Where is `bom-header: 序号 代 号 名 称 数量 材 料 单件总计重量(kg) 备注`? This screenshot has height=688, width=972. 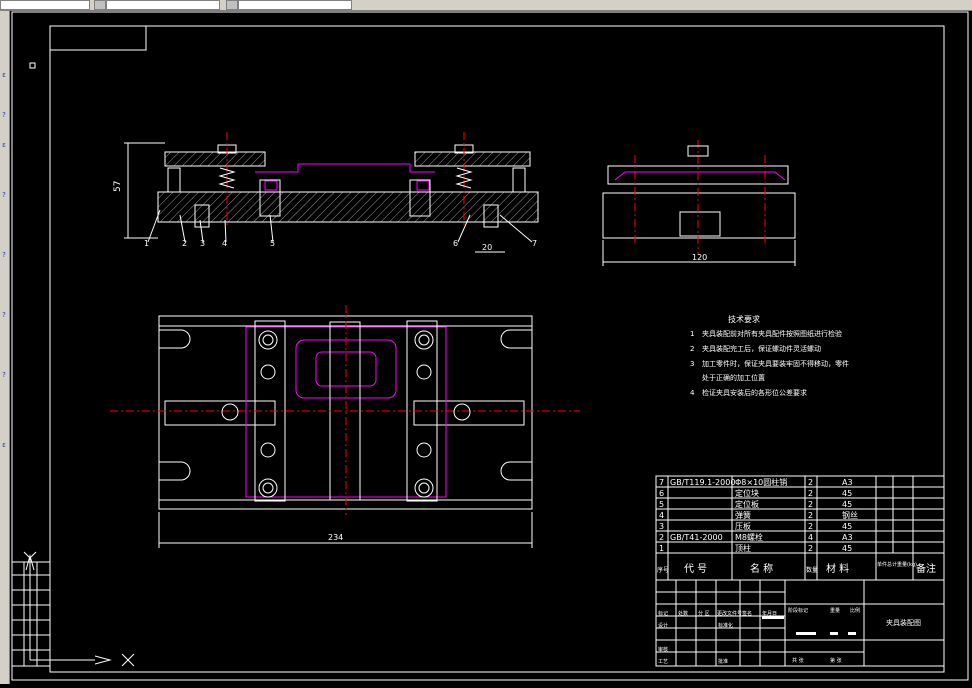 bom-header: 序号 代 号 名 称 数量 材 料 单件总计重量(kg) 备注 is located at coordinates (796, 568).